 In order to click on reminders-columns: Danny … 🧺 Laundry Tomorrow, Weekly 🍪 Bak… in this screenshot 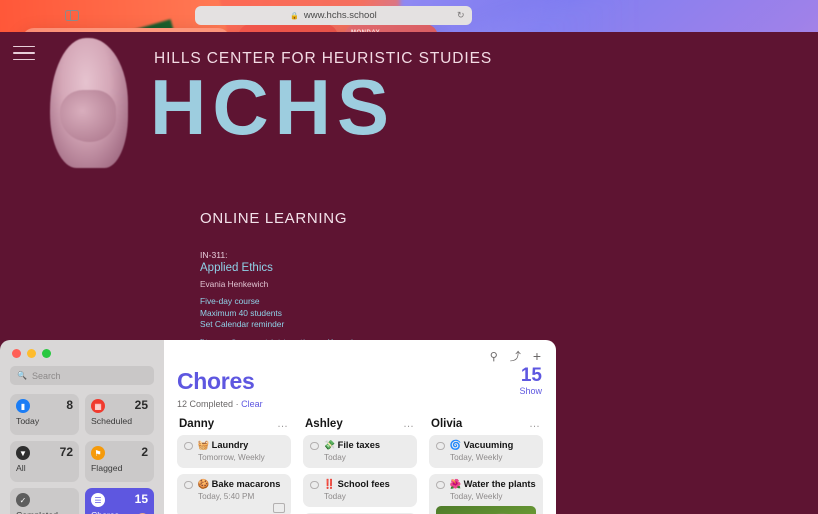, I will do `click(360, 466)`.